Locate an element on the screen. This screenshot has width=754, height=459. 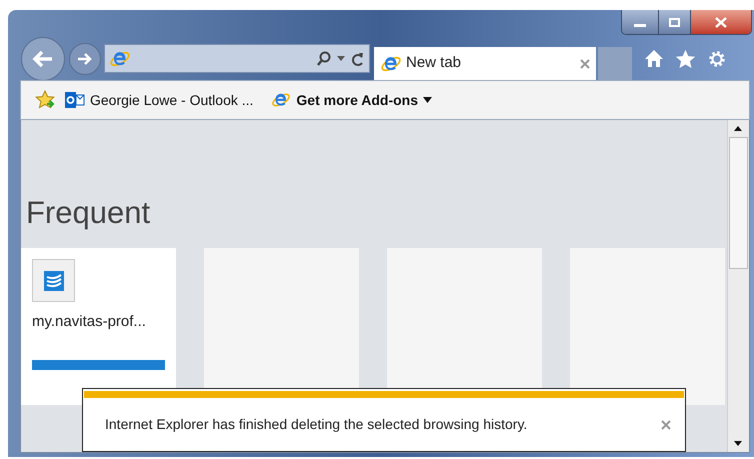
site-logo-icon is located at coordinates (53, 280).